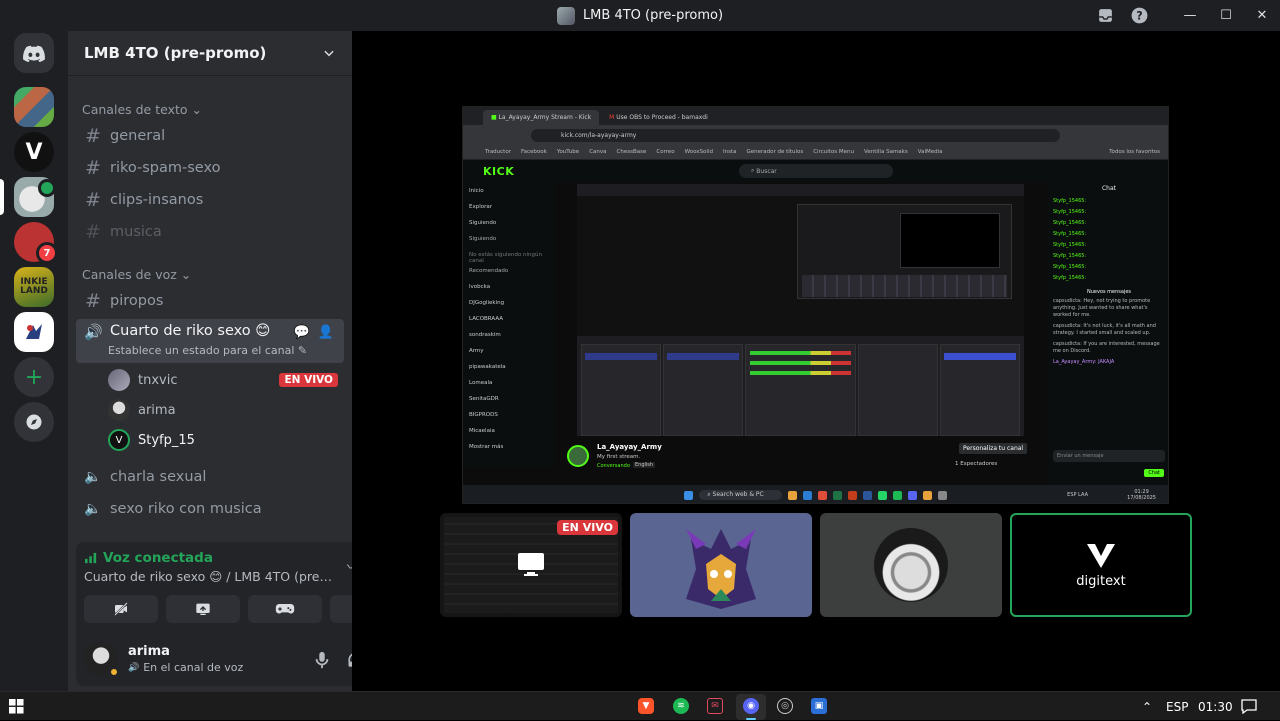 This screenshot has height=721, width=1280. I want to click on kick-navbar: KICK ⌕ Buscar, so click(815, 171).